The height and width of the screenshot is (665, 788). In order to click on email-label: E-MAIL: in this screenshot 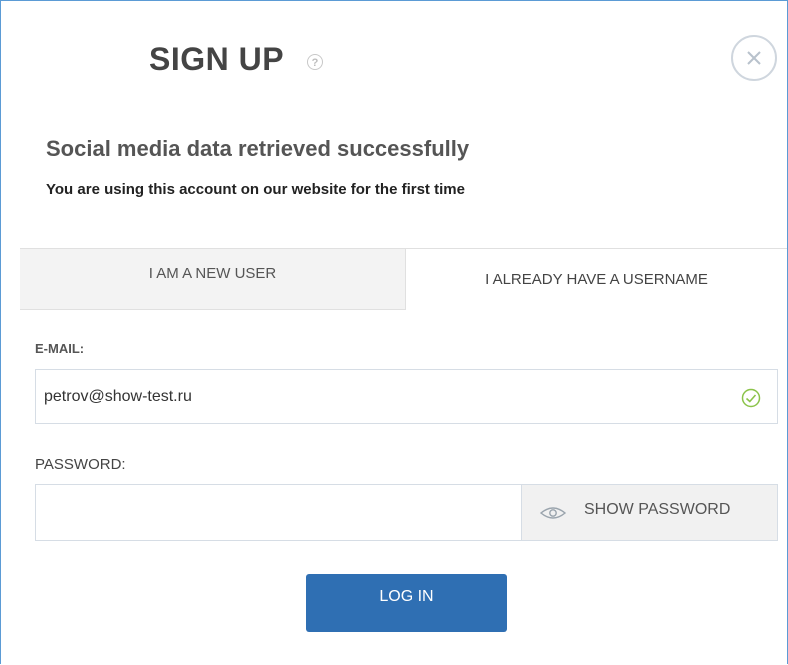, I will do `click(60, 348)`.